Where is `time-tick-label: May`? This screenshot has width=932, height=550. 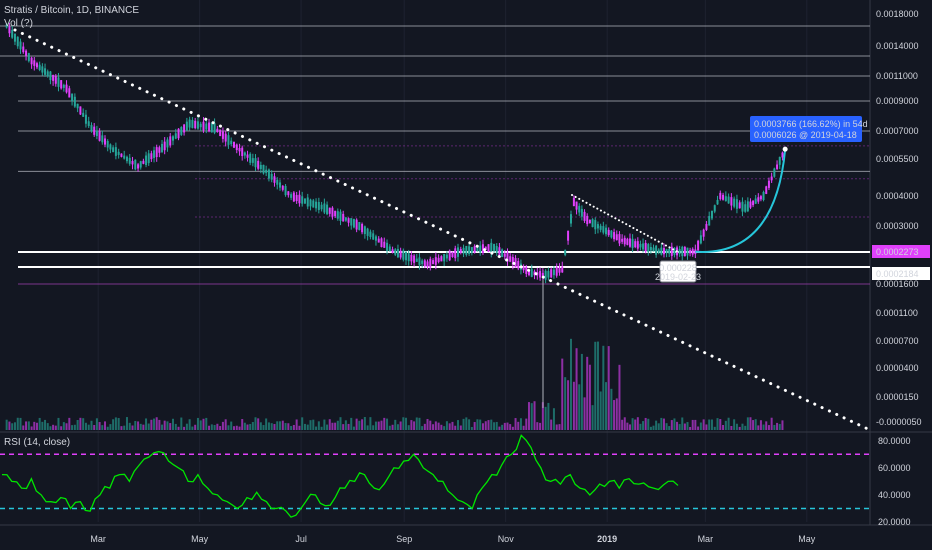 time-tick-label: May is located at coordinates (200, 539).